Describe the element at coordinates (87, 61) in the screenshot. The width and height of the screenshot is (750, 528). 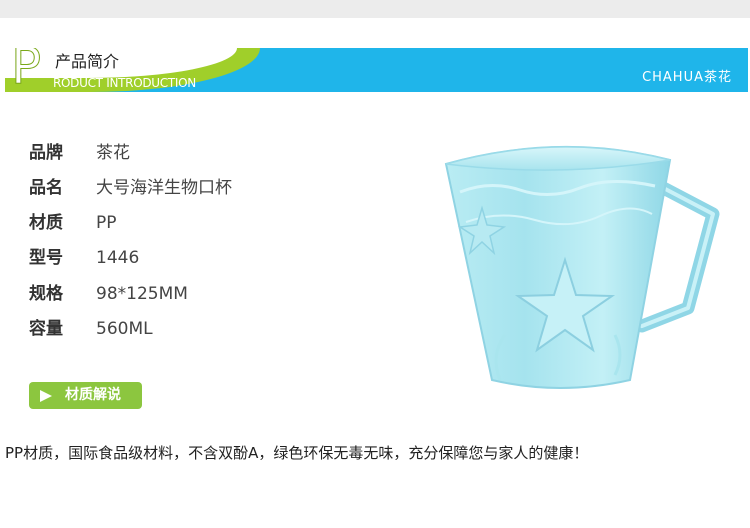
I see `banner-title: 产品简介` at that location.